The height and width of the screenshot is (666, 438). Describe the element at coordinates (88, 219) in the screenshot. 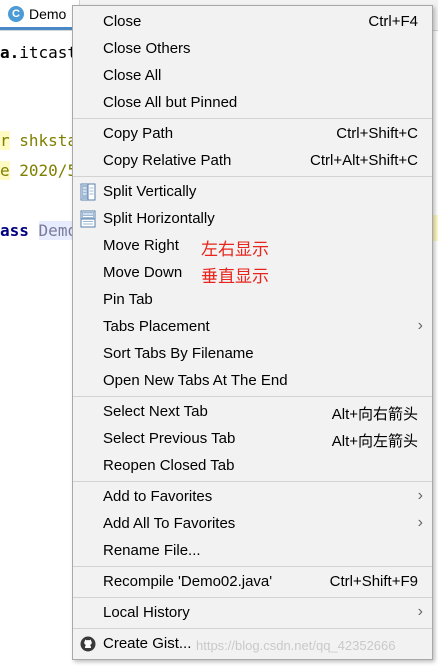

I see `split-horizontally-icon` at that location.